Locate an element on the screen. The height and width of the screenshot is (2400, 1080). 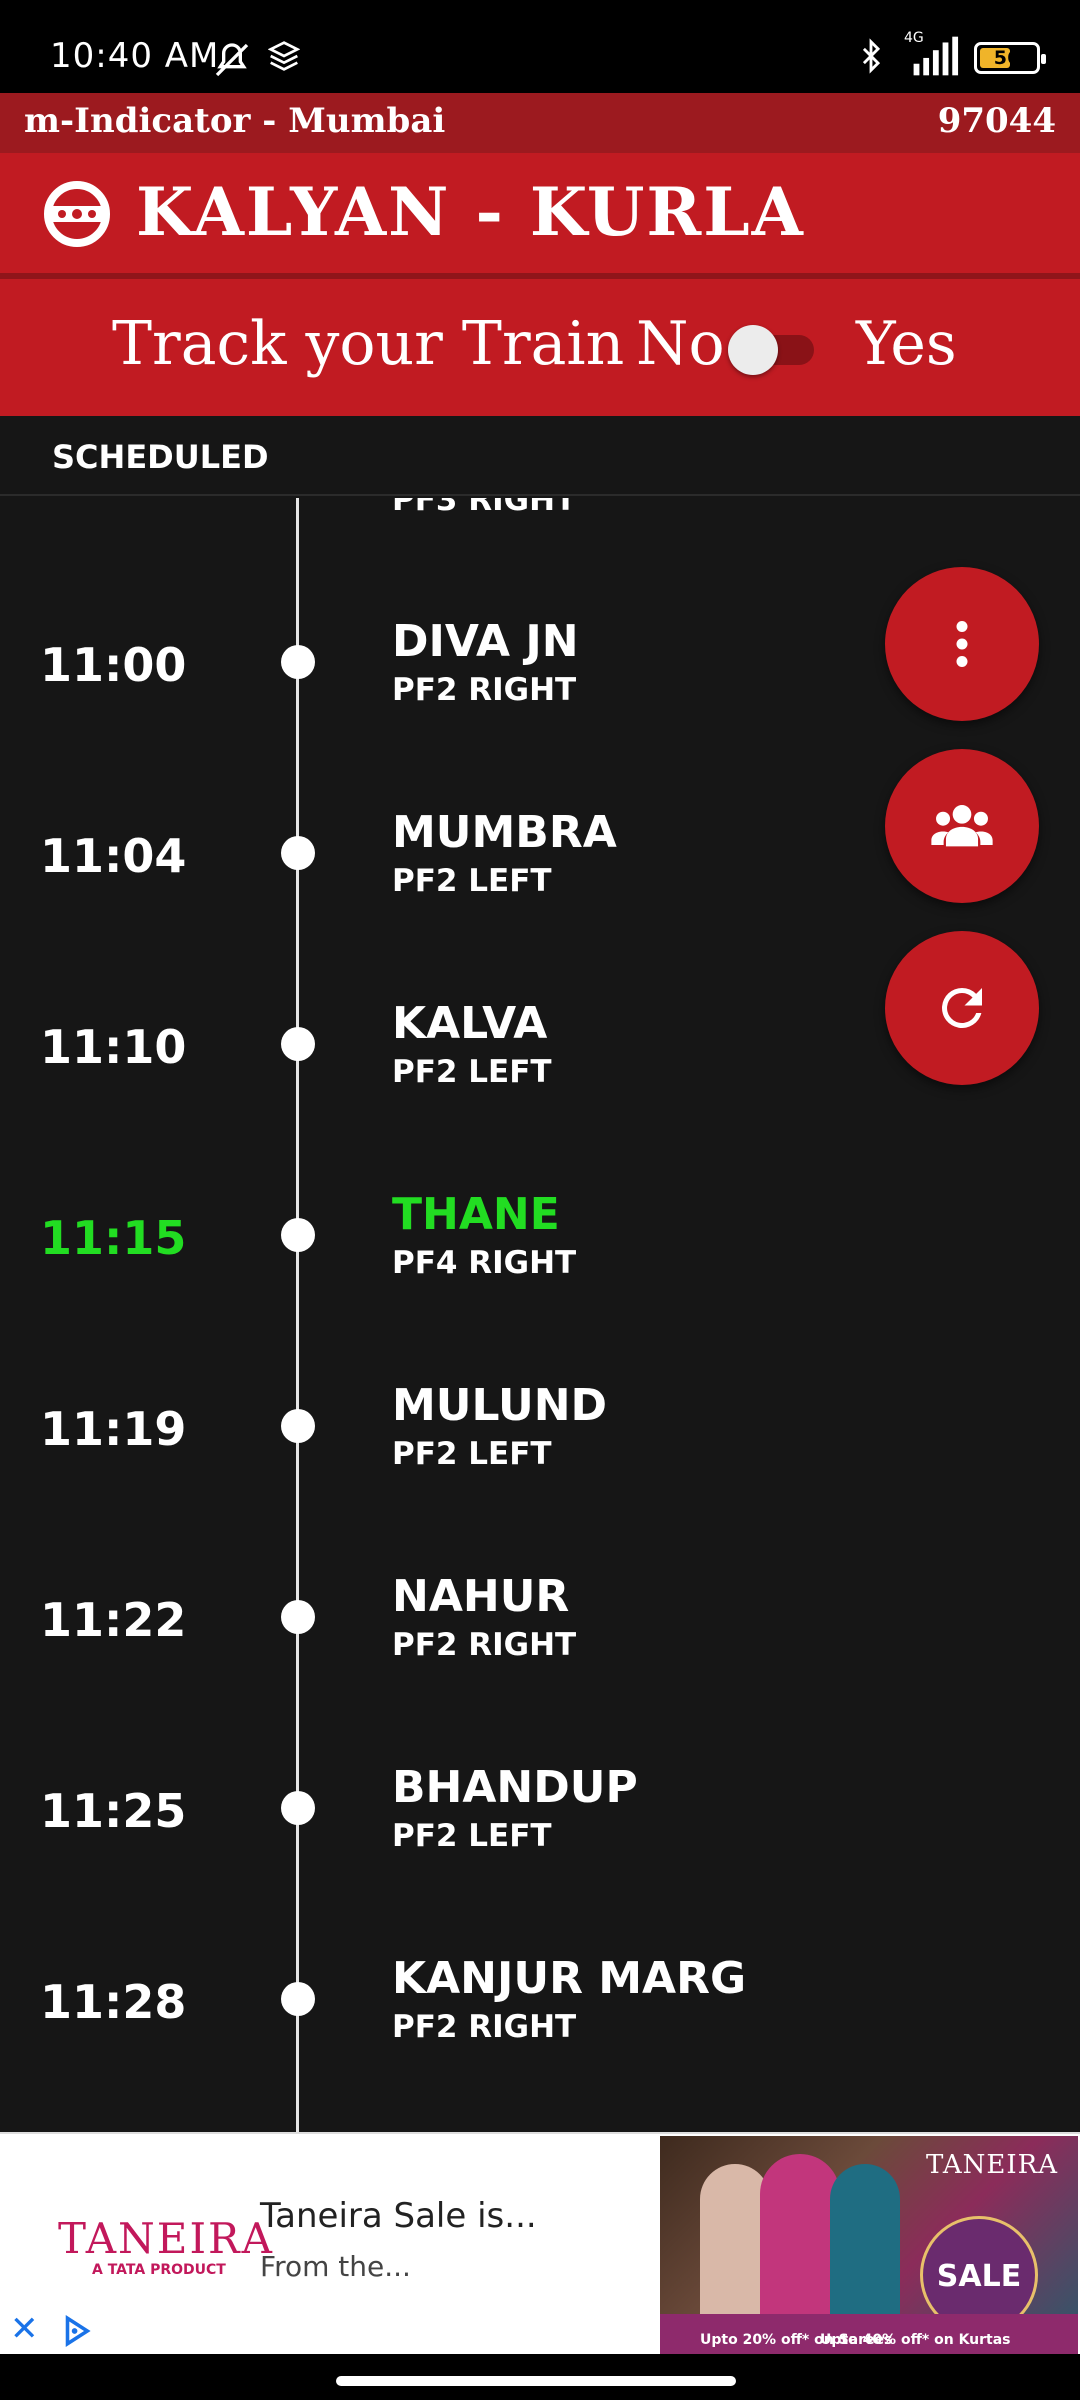
stop-row: 11:19 MULUND PF2 LEFT is located at coordinates (540, 1432).